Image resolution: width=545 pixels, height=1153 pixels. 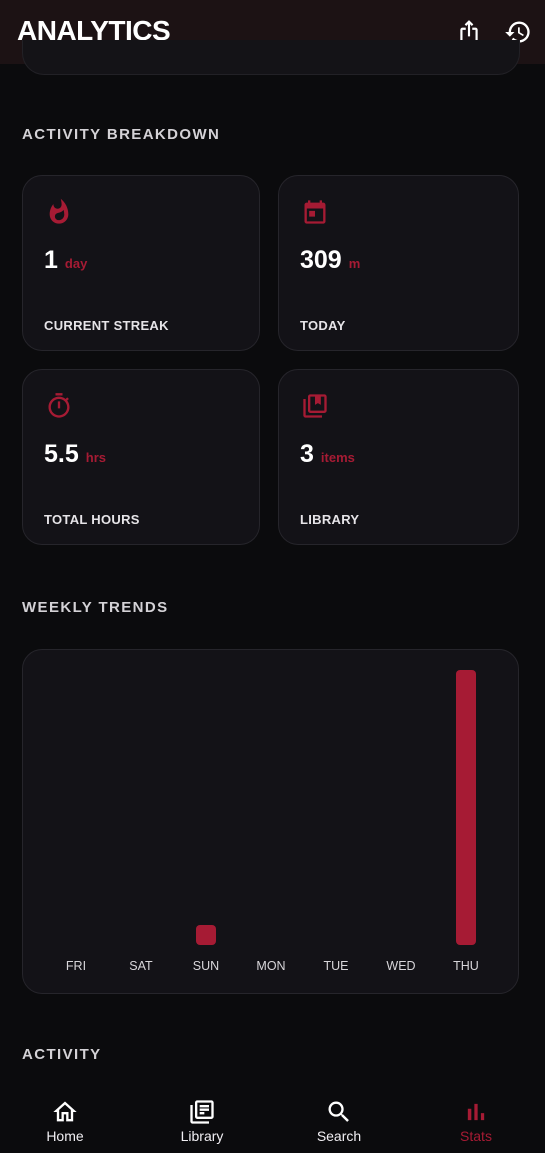 I want to click on search-icon, so click(x=339, y=1112).